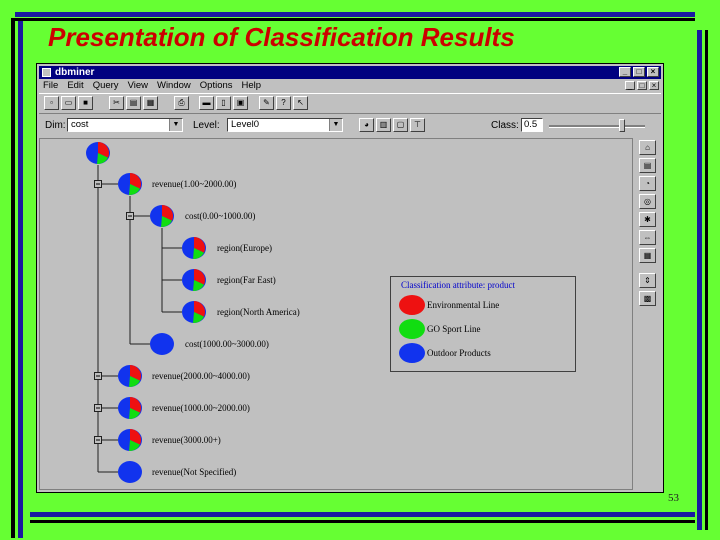  What do you see at coordinates (80, 124) in the screenshot?
I see `dim-select-value: cost` at bounding box center [80, 124].